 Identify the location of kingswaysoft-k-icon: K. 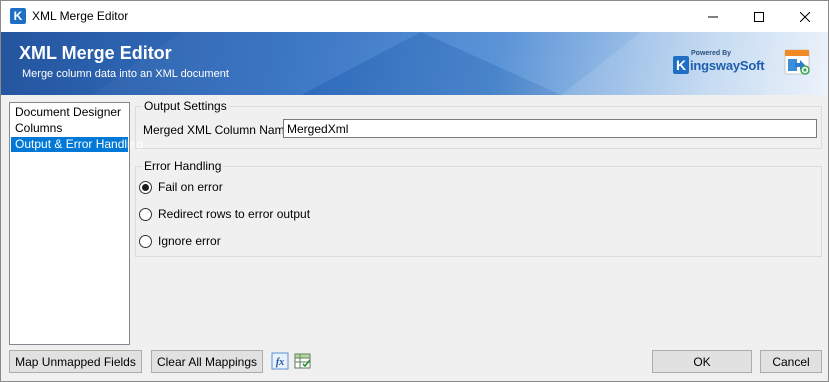
(18, 16).